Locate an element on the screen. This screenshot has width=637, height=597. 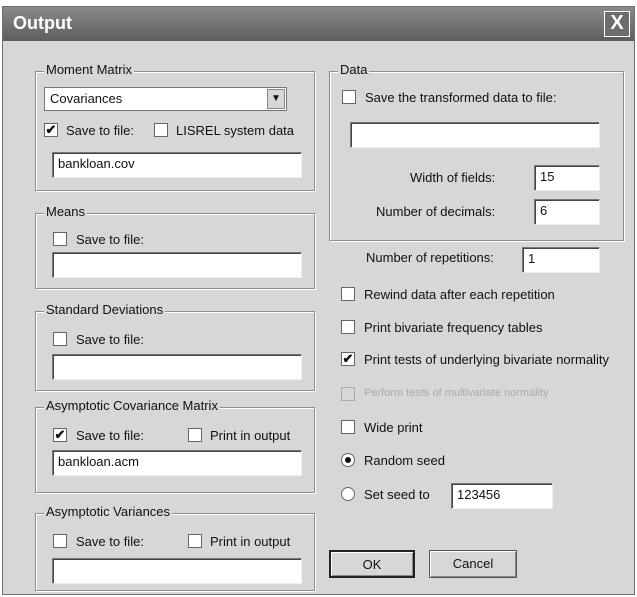
width-of-fields-input: 15 is located at coordinates (567, 178).